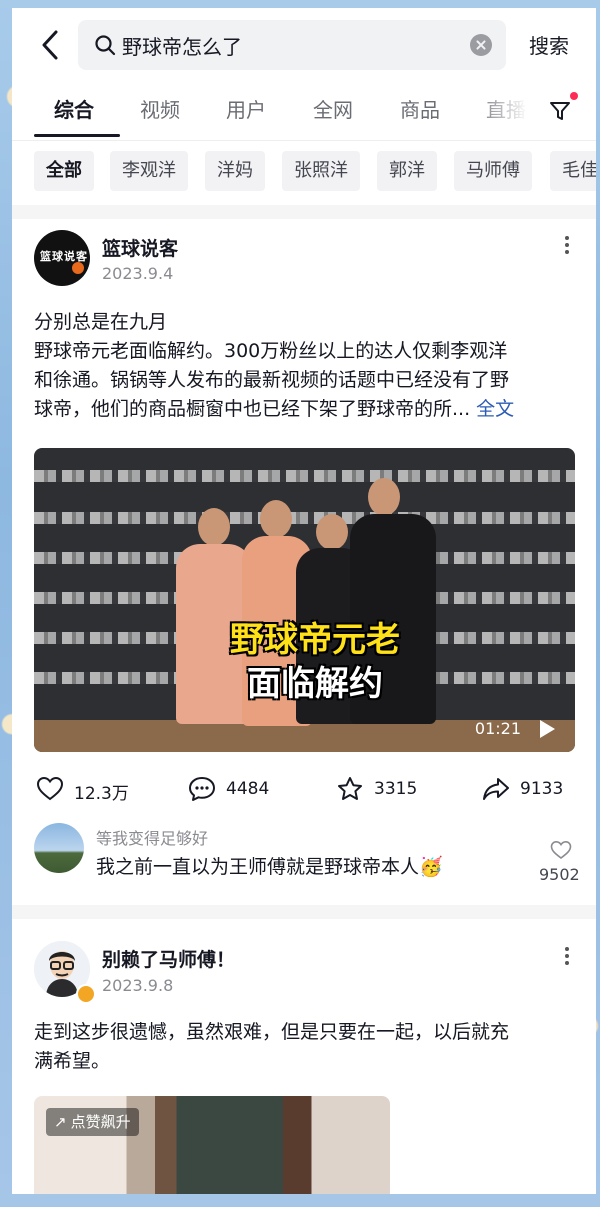 Image resolution: width=600 pixels, height=1207 pixels. What do you see at coordinates (235, 171) in the screenshot?
I see `chip-yang-ma: 洋妈` at bounding box center [235, 171].